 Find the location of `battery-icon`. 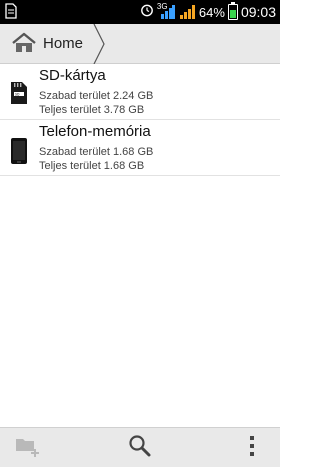

battery-icon is located at coordinates (232, 11).